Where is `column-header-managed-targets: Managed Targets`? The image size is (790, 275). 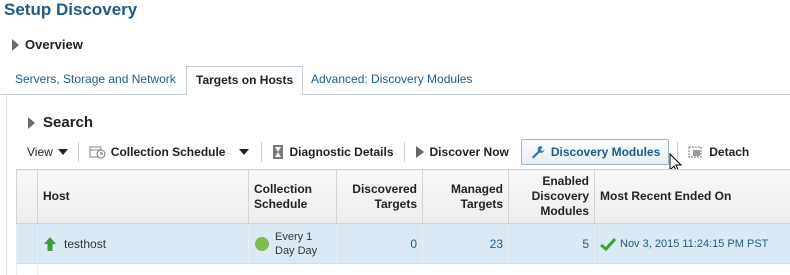
column-header-managed-targets: Managed Targets is located at coordinates (465, 196).